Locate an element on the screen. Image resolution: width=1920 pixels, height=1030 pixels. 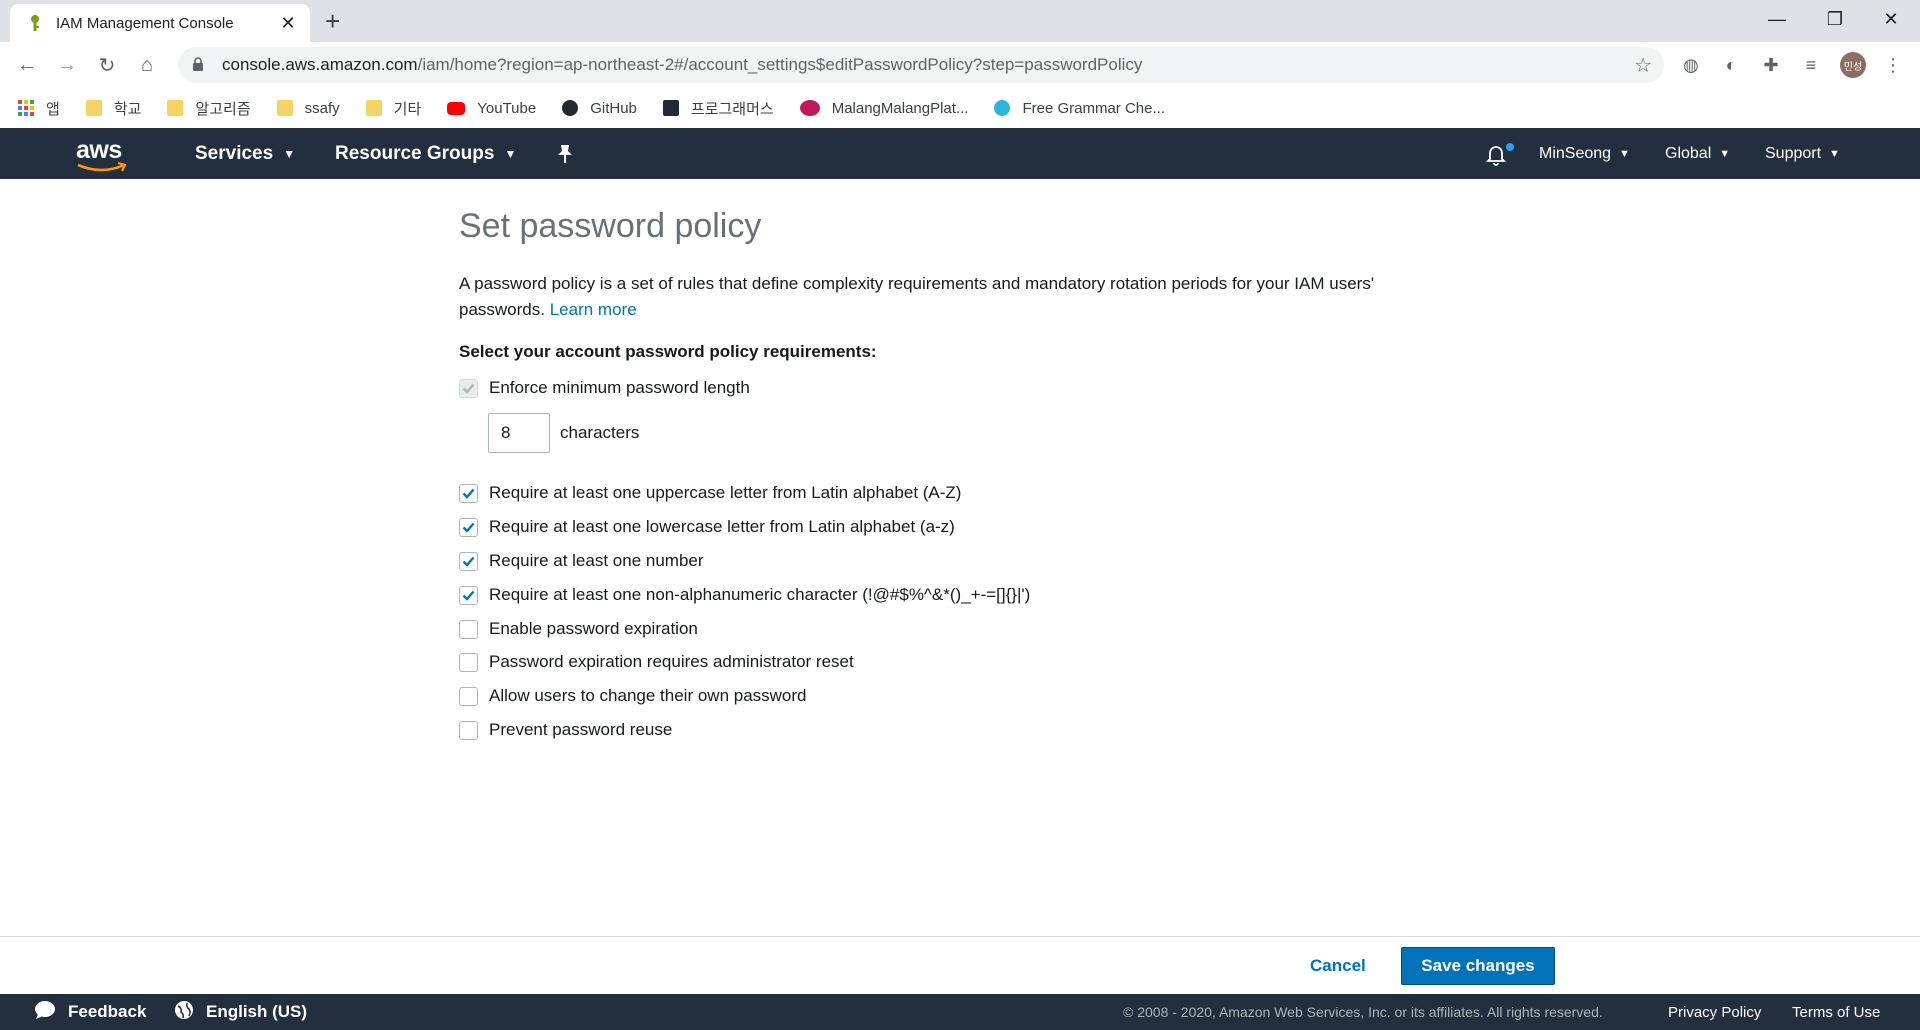
language-selector: English (US) is located at coordinates (240, 1012).